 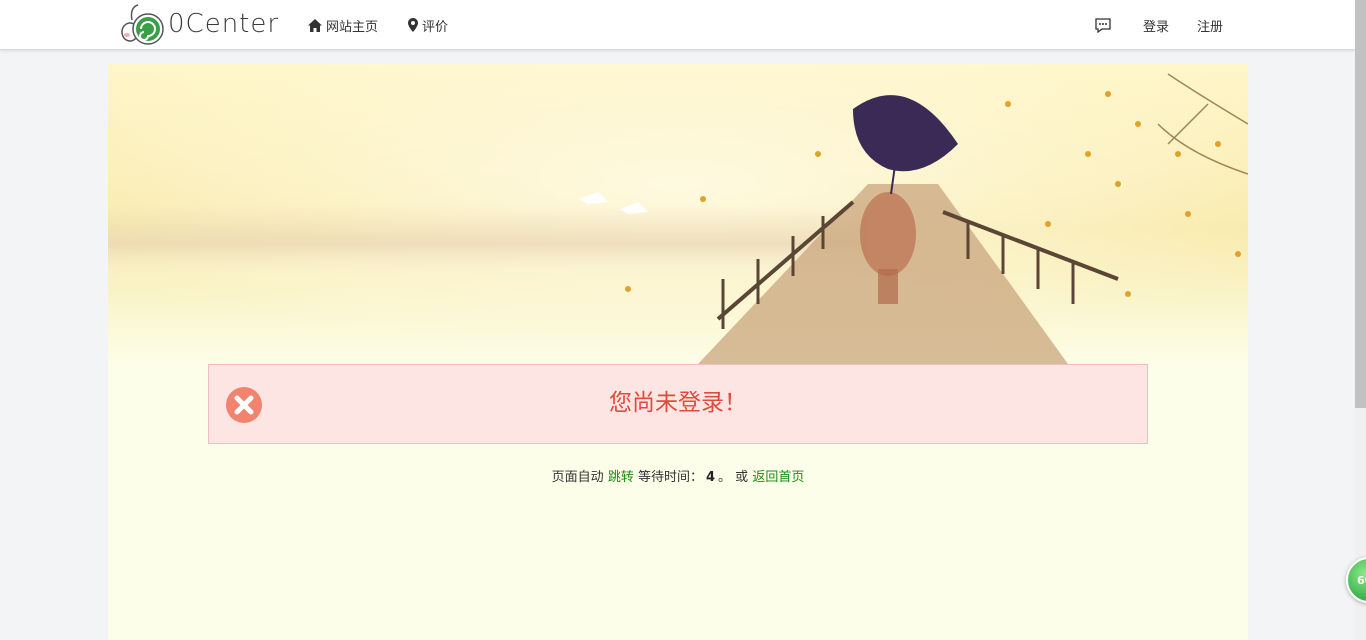 I want to click on jump-link: 跳转, so click(x=621, y=477).